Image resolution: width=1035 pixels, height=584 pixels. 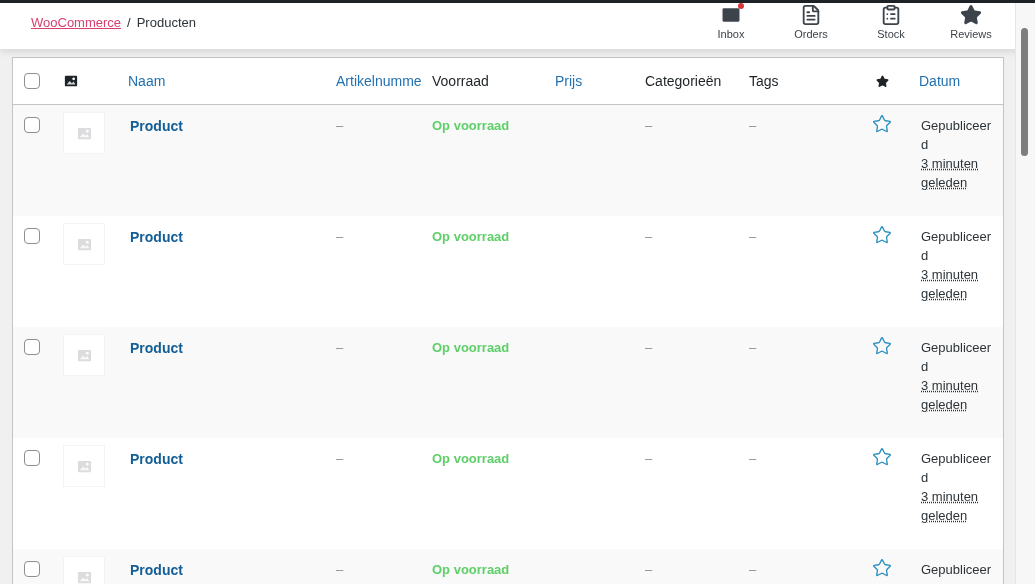 What do you see at coordinates (460, 80) in the screenshot?
I see `column-header: Voorraad` at bounding box center [460, 80].